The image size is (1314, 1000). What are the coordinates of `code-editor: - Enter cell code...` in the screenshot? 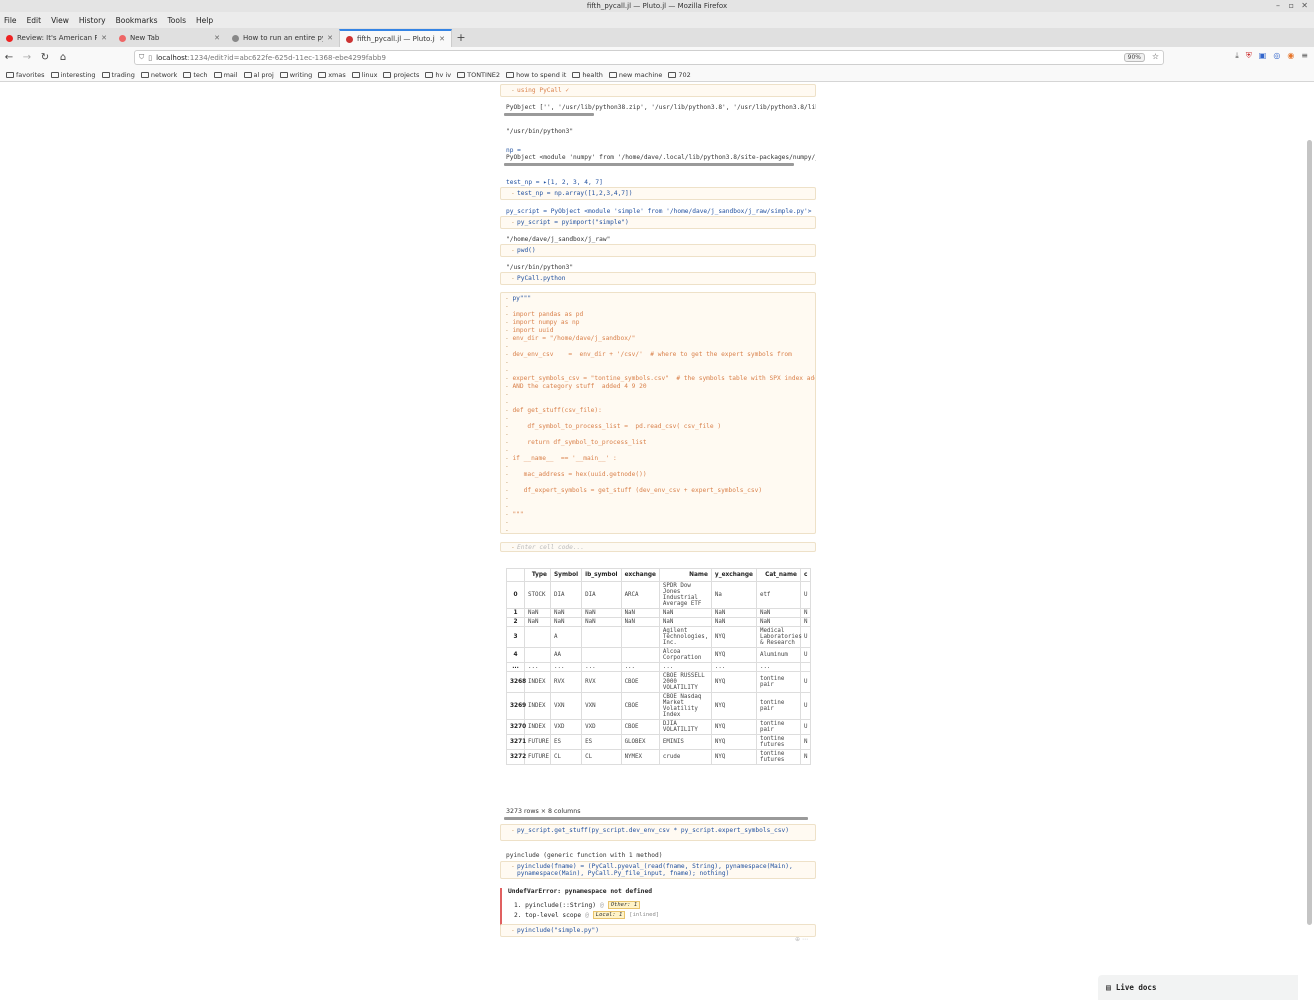 It's located at (658, 547).